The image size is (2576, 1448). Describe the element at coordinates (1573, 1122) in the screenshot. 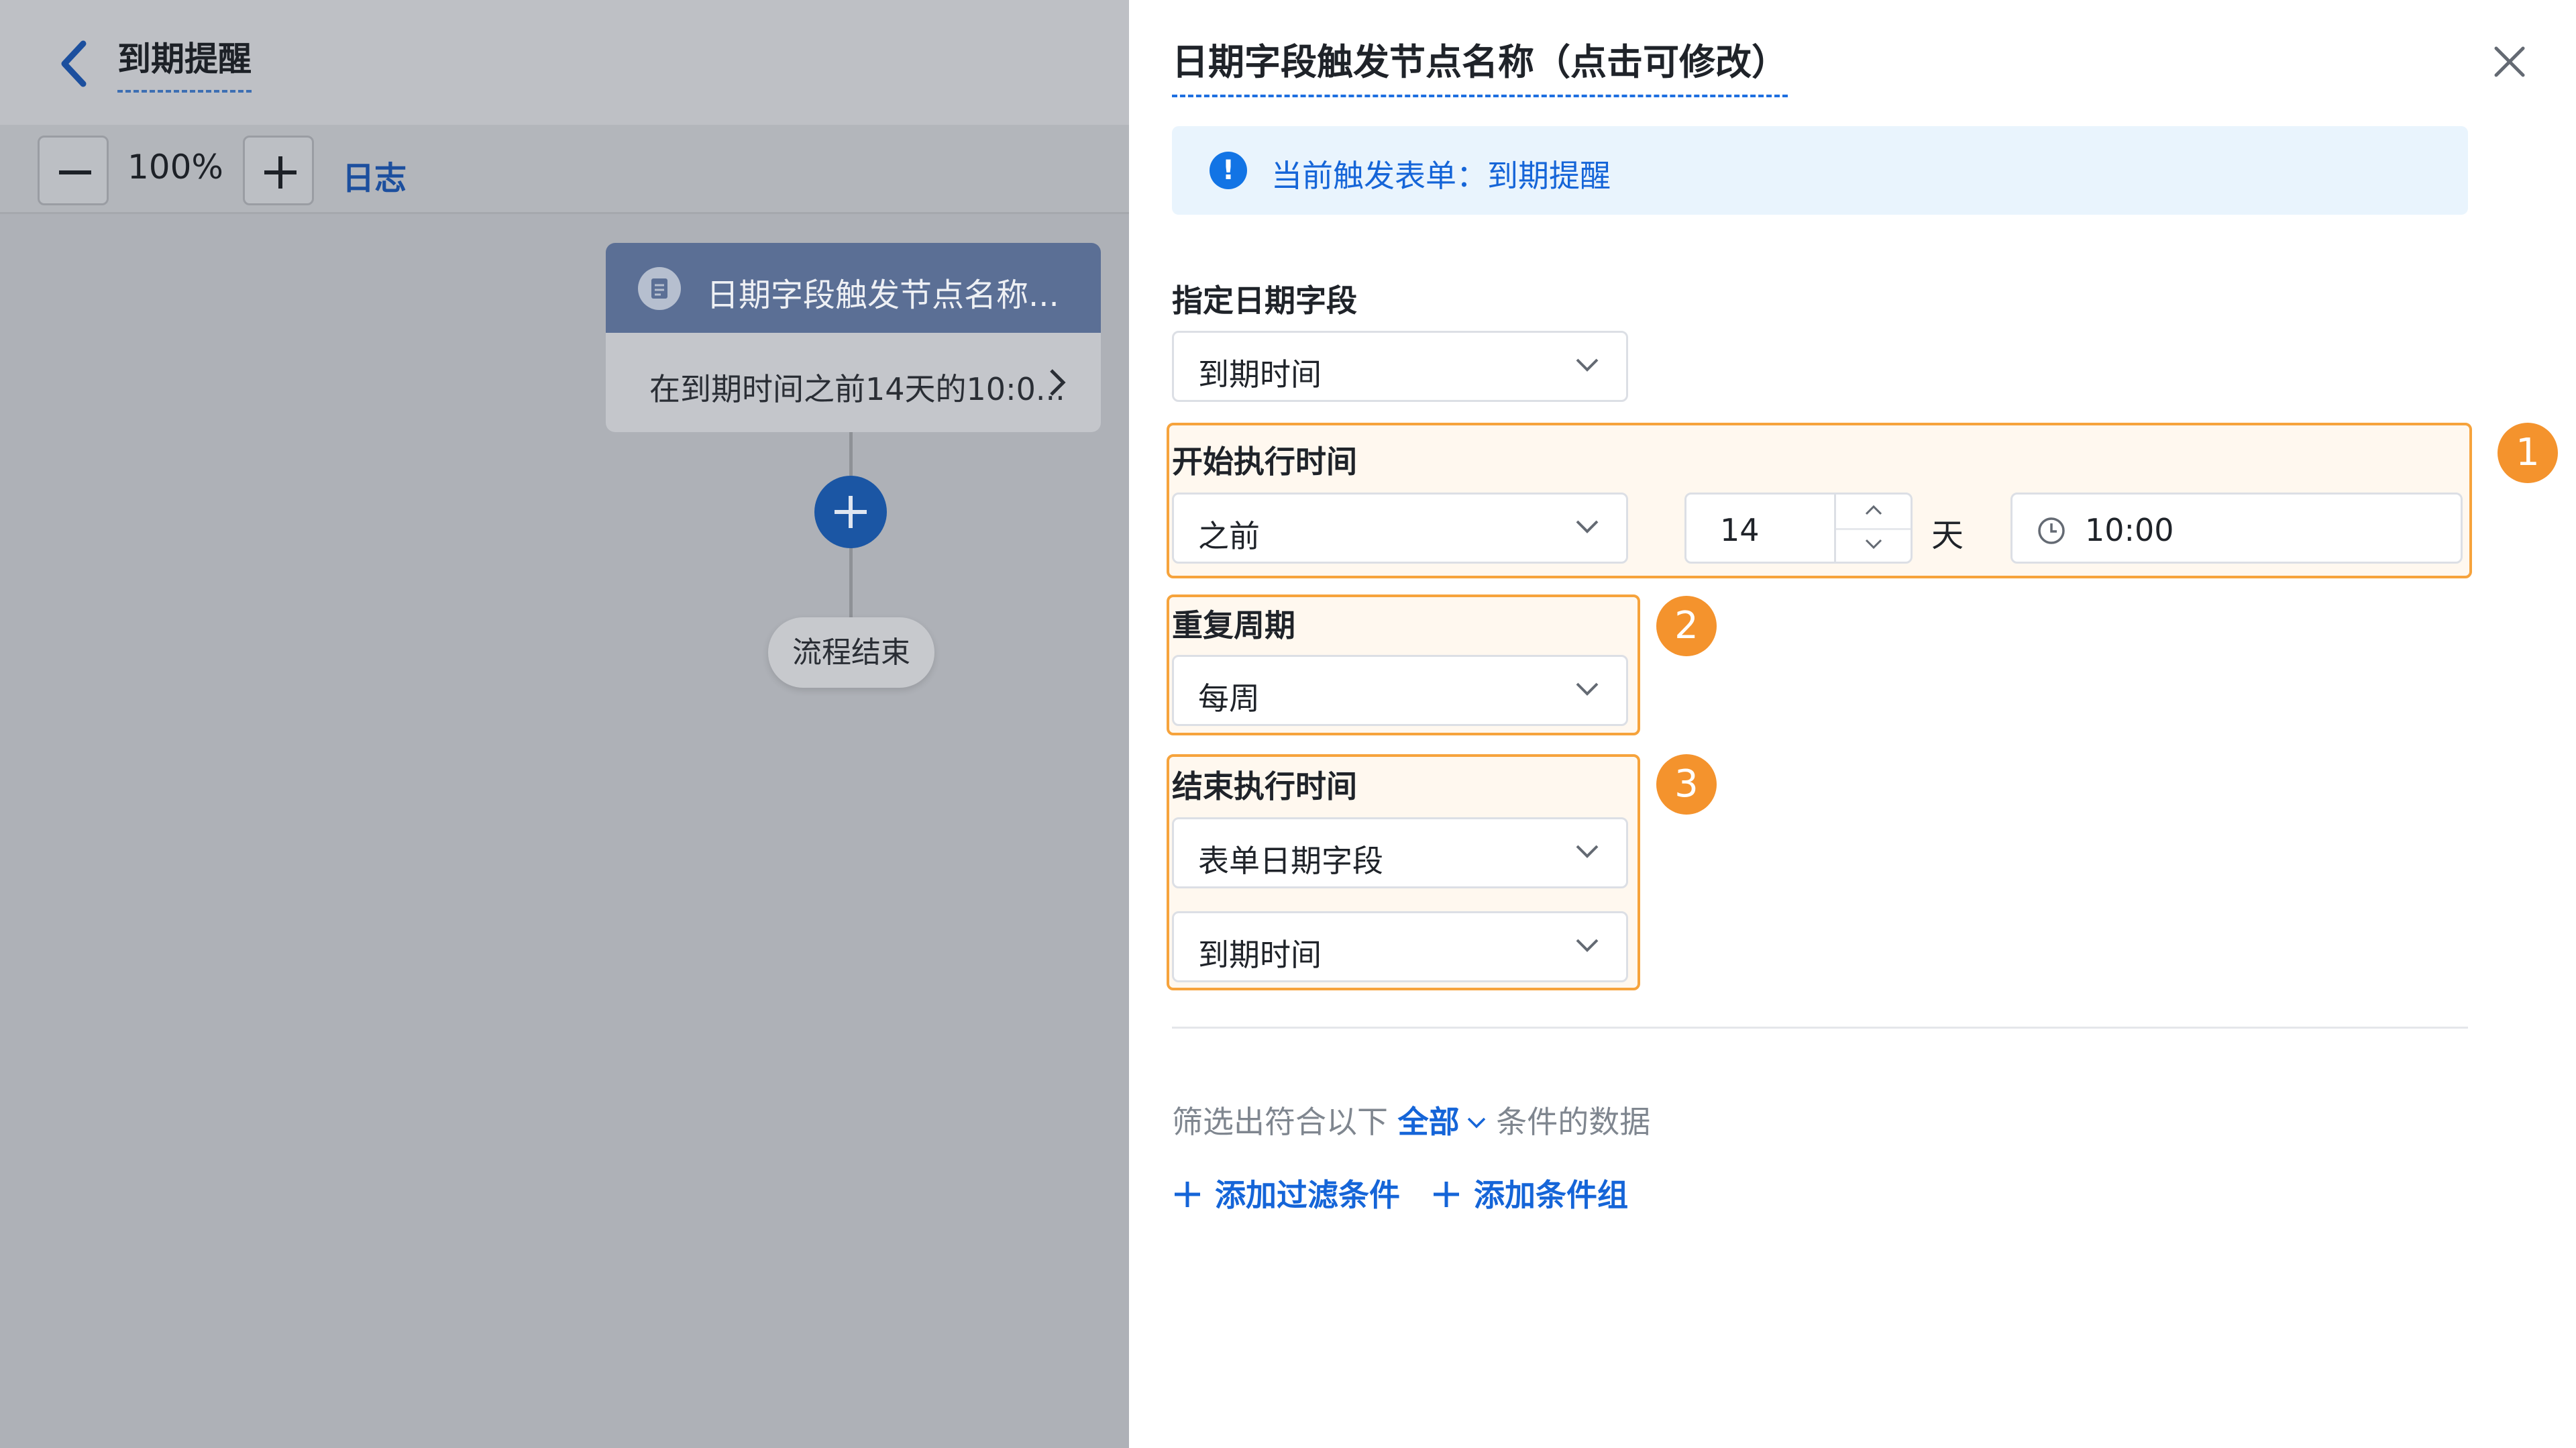

I see `filter-suffix: 条件的数据` at that location.